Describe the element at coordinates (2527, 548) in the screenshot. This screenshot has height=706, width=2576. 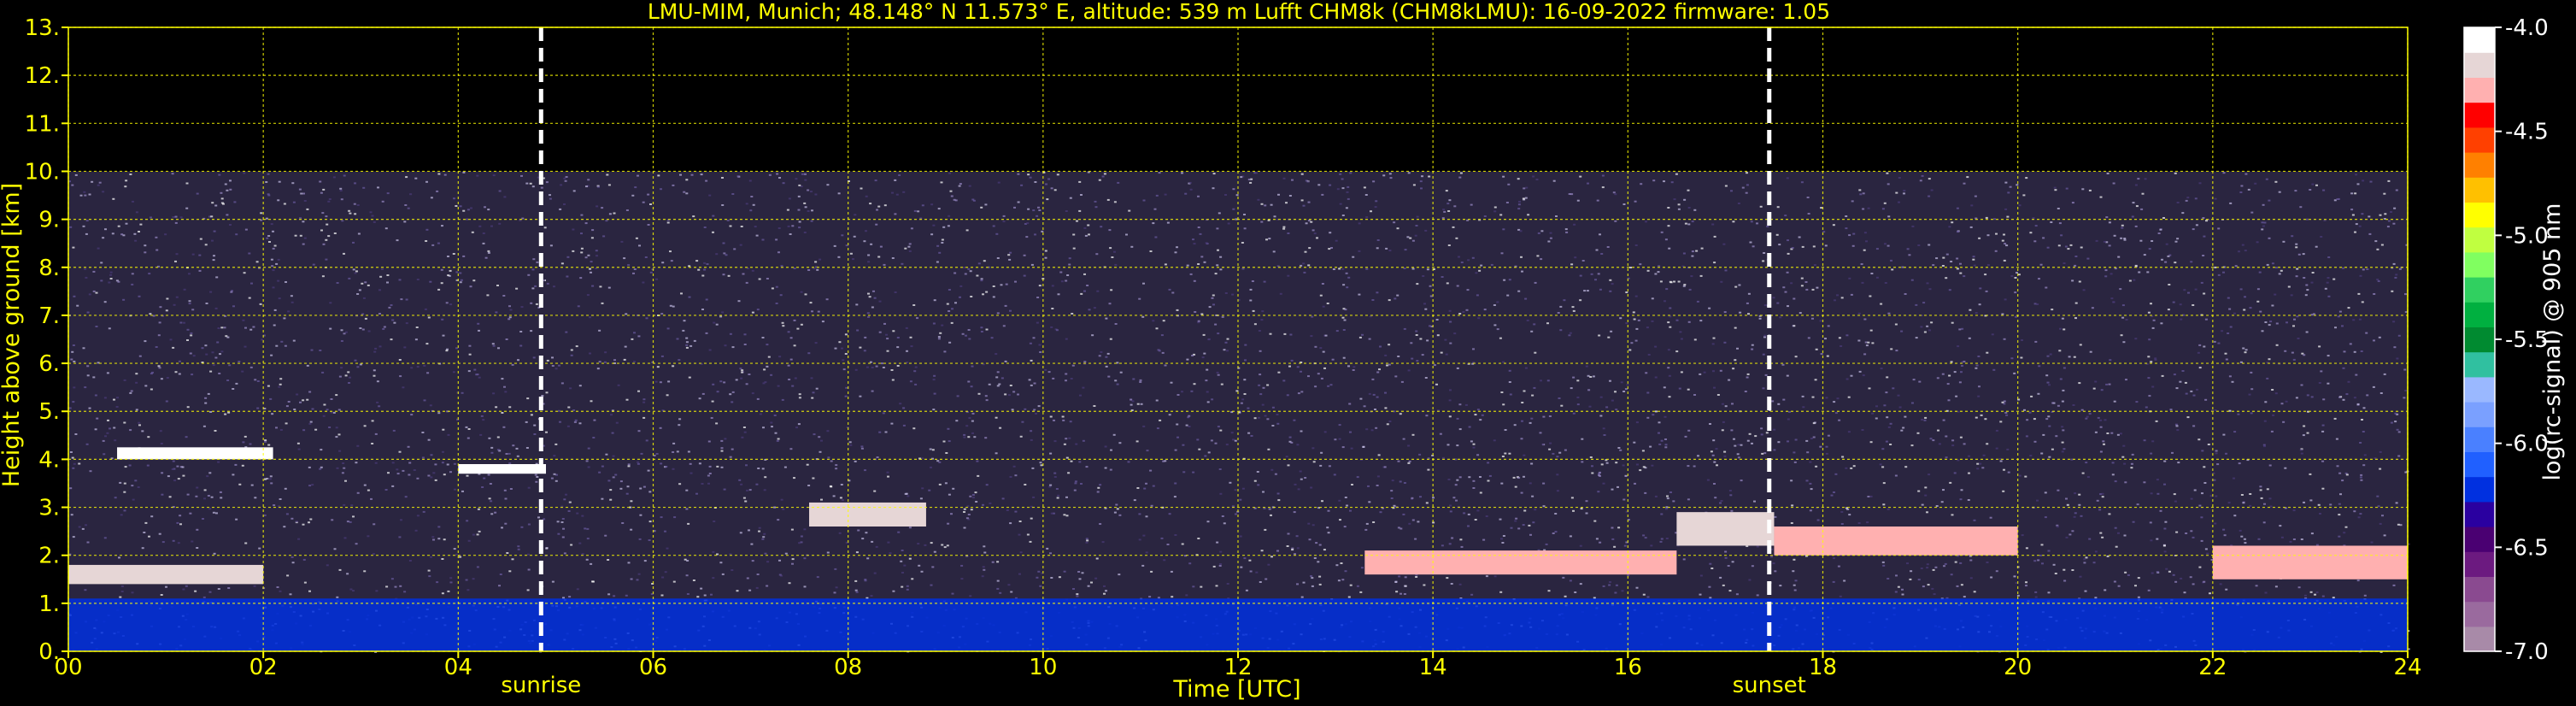
I see `colorbar-tick-label: -6.5` at that location.